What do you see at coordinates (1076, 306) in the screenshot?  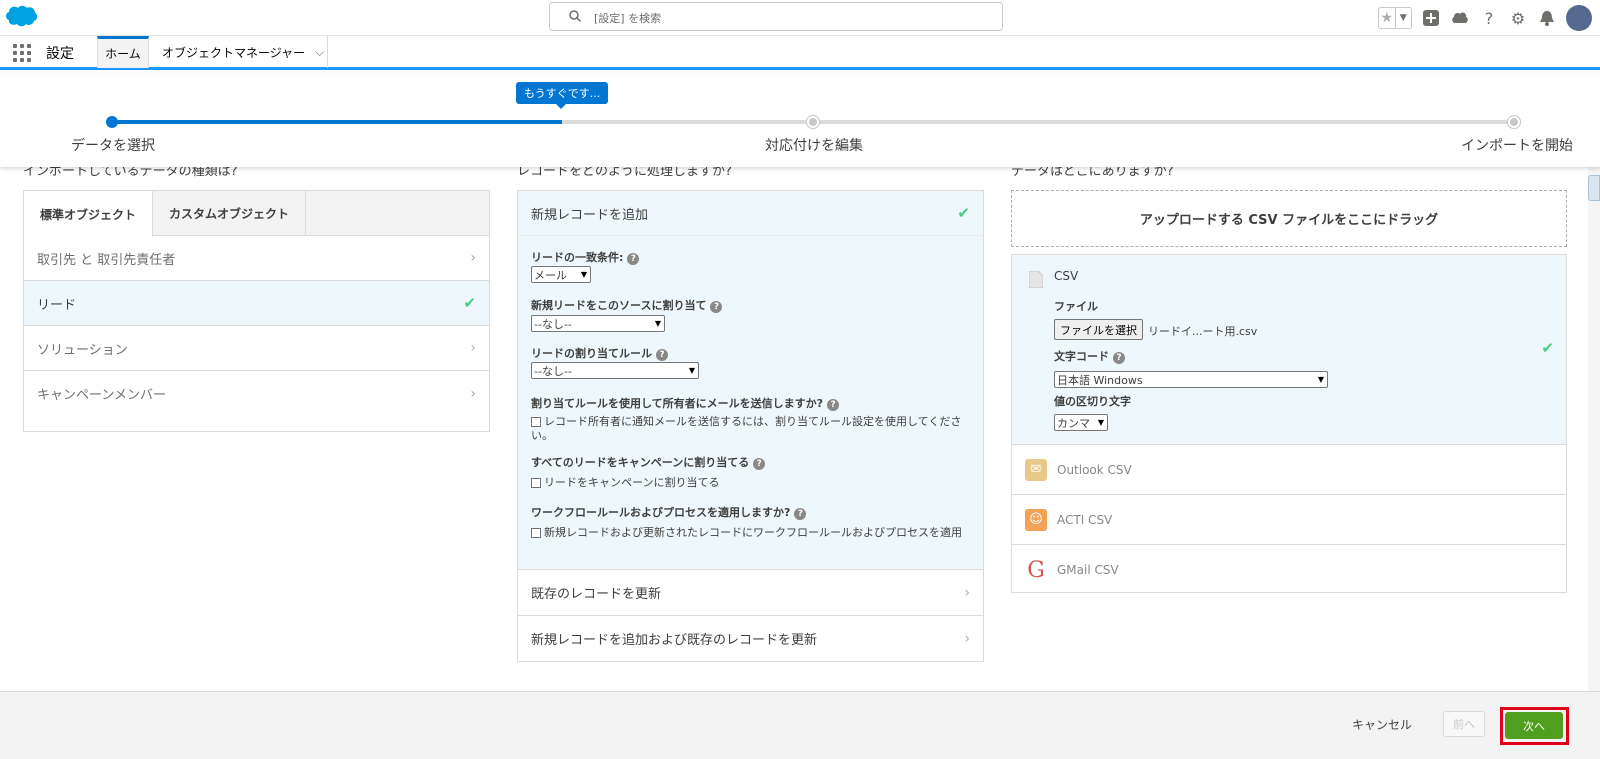 I see `file-label: ファイル` at bounding box center [1076, 306].